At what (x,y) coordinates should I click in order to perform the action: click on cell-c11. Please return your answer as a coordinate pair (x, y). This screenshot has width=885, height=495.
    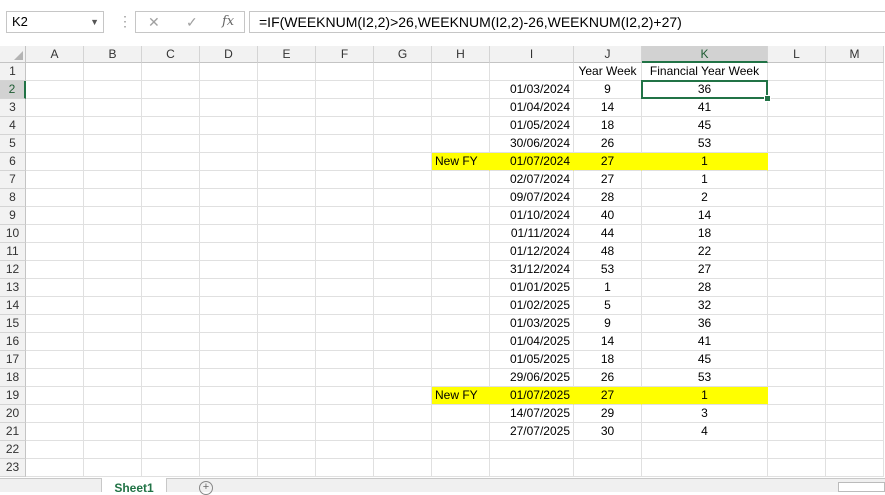
    Looking at the image, I should click on (171, 252).